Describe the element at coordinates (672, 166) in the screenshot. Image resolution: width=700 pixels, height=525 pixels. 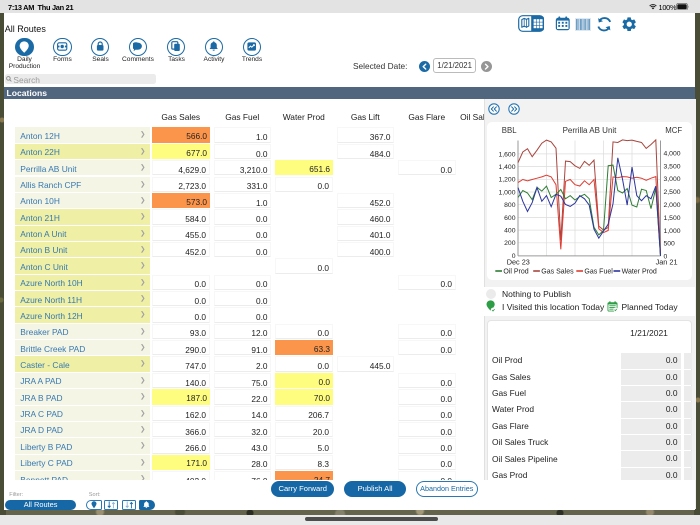
I see `svg-text: 3,500` at that location.